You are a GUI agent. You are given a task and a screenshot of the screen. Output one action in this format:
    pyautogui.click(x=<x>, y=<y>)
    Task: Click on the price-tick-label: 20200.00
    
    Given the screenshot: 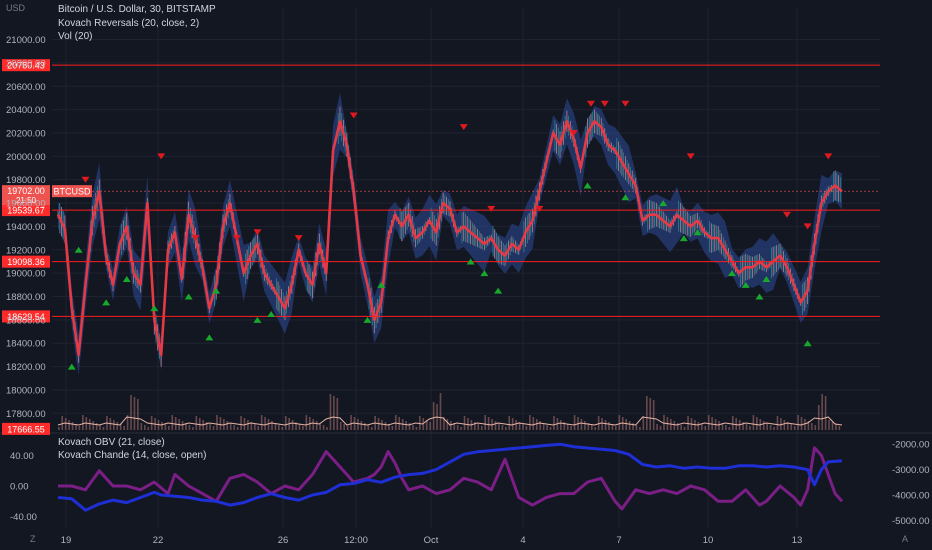 What is the action you would take?
    pyautogui.click(x=26, y=133)
    